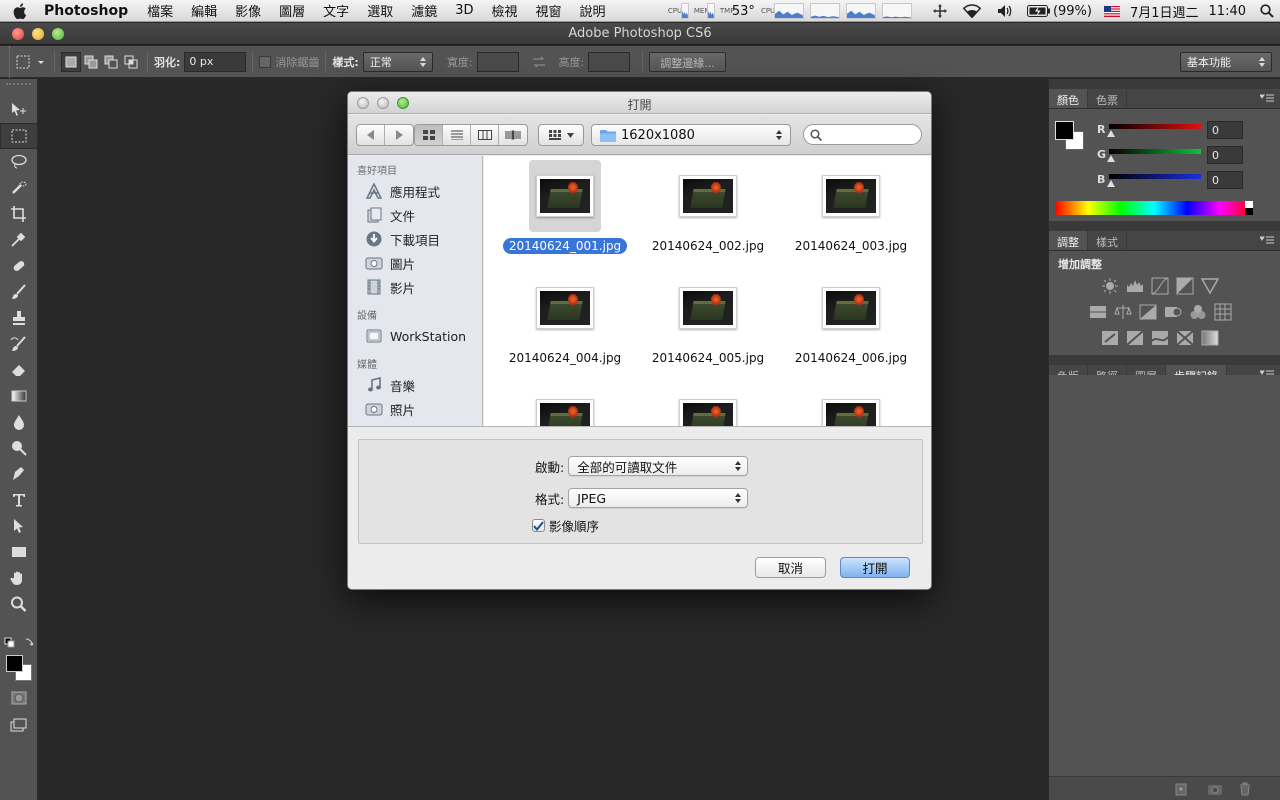 Image resolution: width=1280 pixels, height=800 pixels. Describe the element at coordinates (860, 11) in the screenshot. I see `network-graph` at that location.